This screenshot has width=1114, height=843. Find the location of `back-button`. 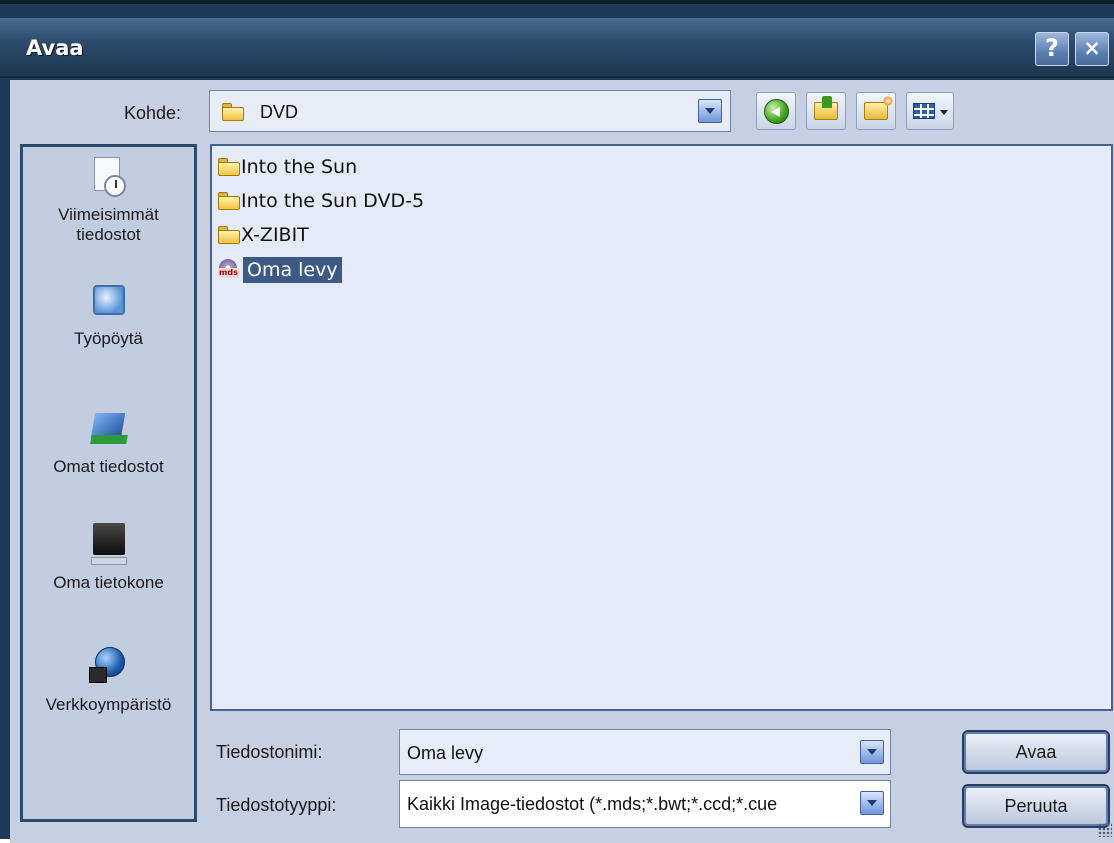

back-button is located at coordinates (776, 111).